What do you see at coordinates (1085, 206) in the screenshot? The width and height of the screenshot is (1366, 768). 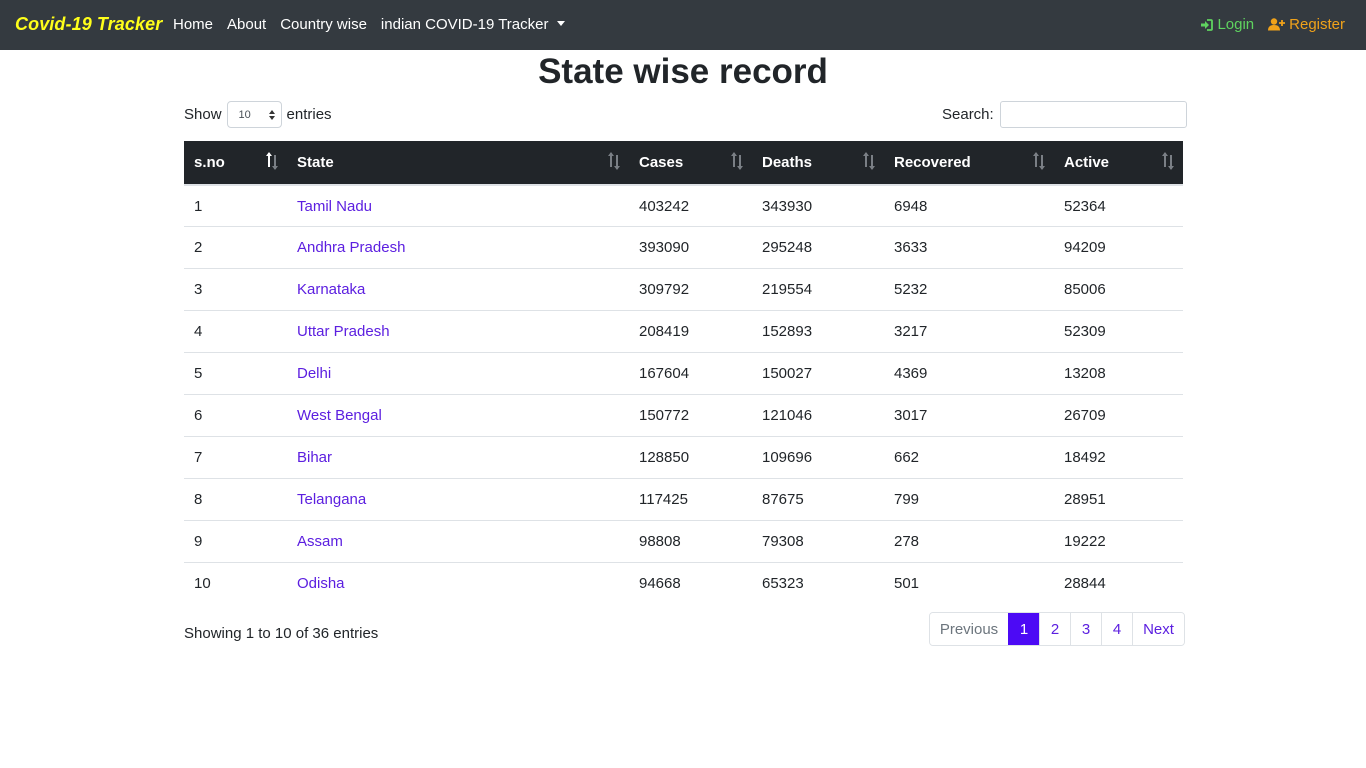 I see `cell-active: 52364` at bounding box center [1085, 206].